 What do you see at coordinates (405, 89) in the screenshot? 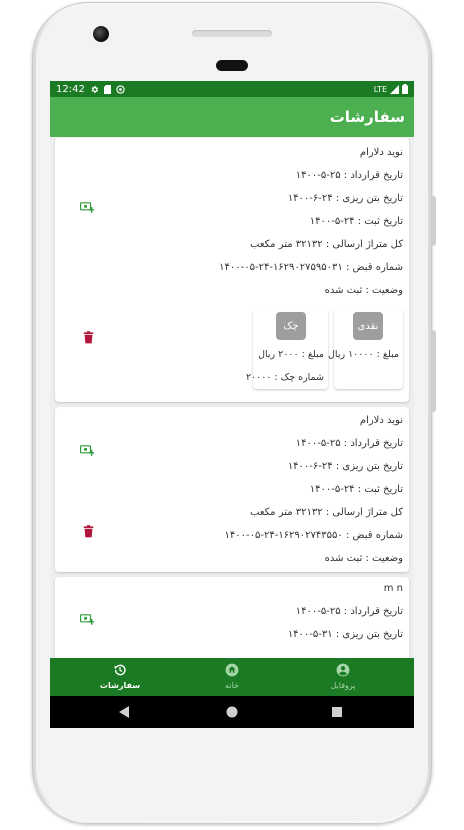
I see `battery-icon` at bounding box center [405, 89].